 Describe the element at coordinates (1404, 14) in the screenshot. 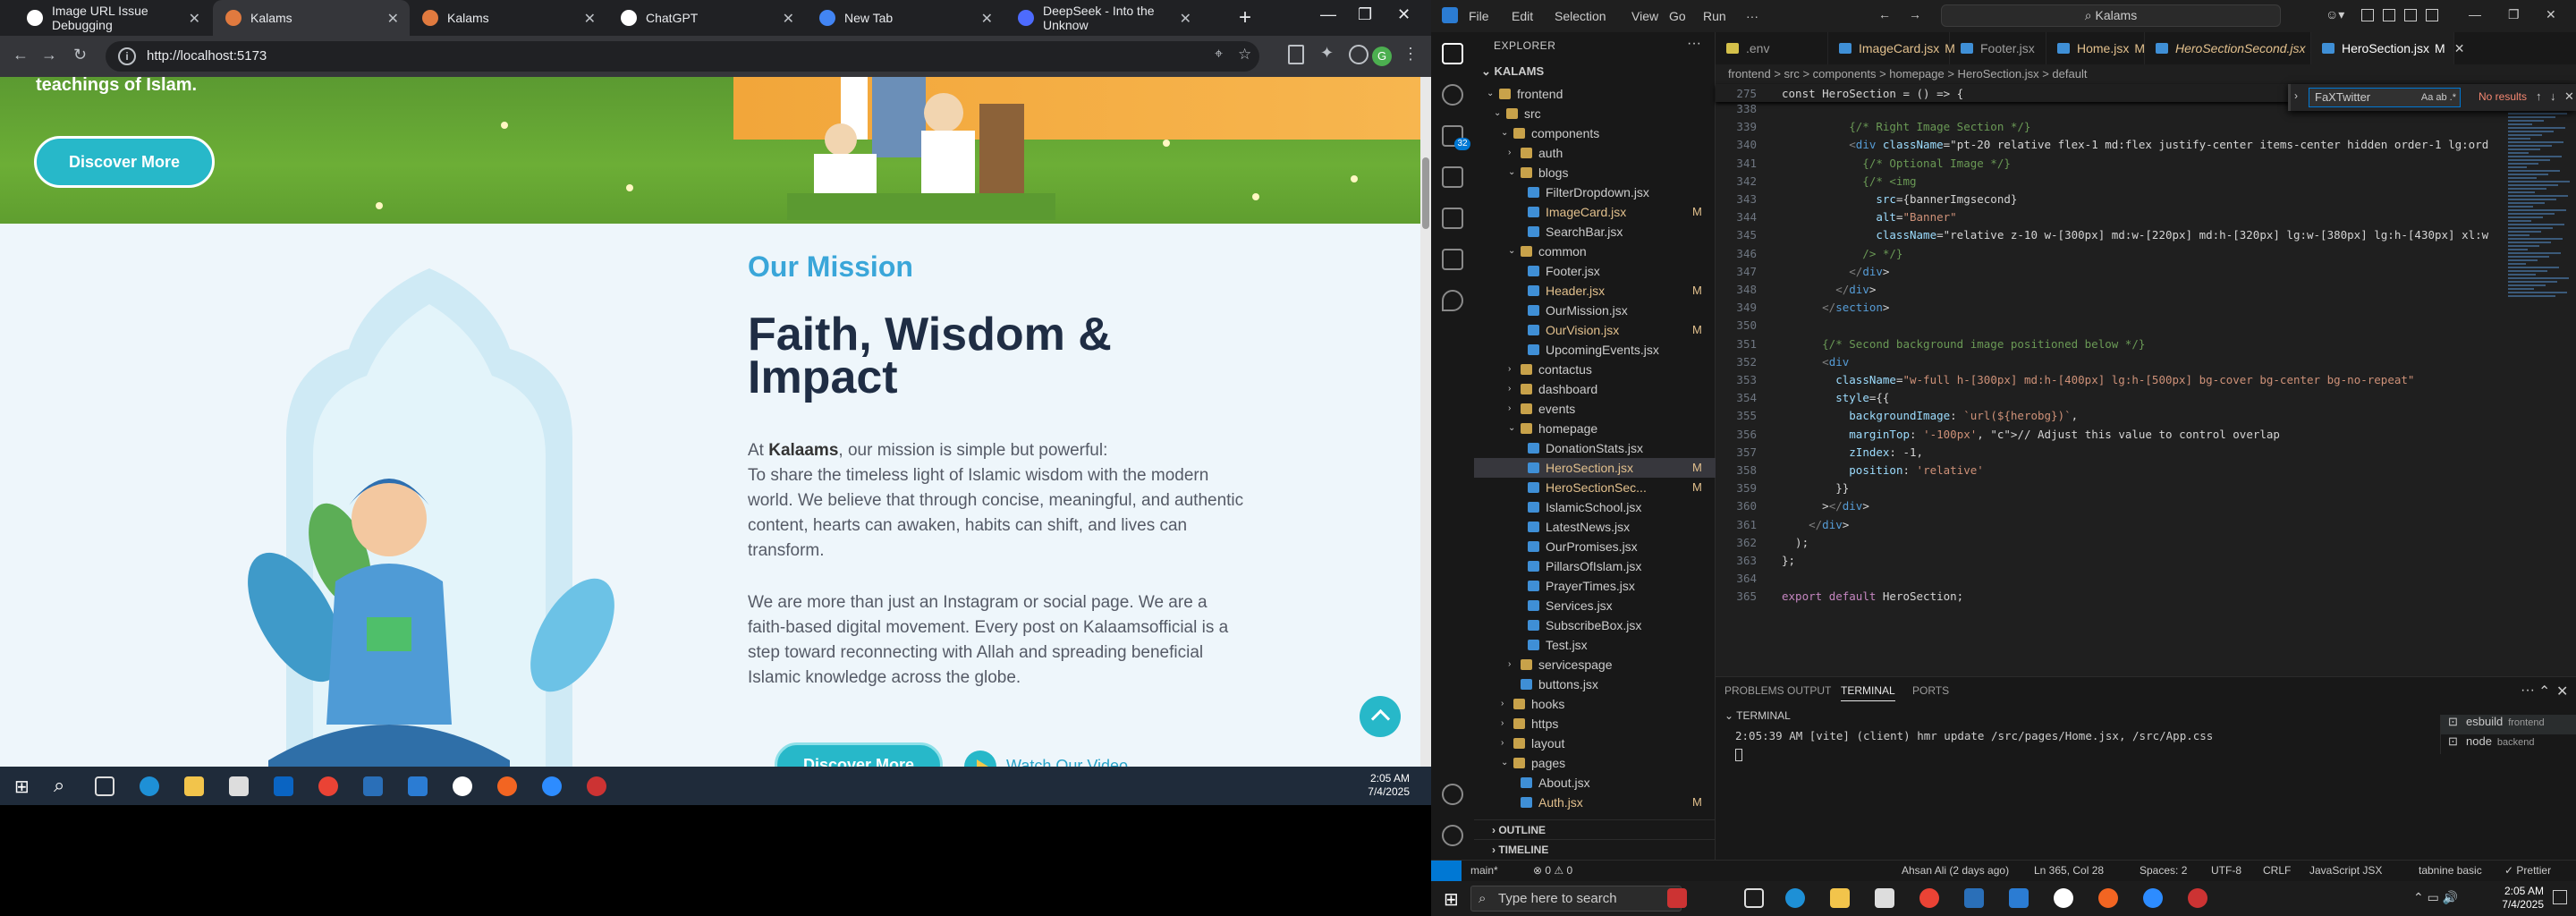

I see `close-window-icon: ✕` at that location.